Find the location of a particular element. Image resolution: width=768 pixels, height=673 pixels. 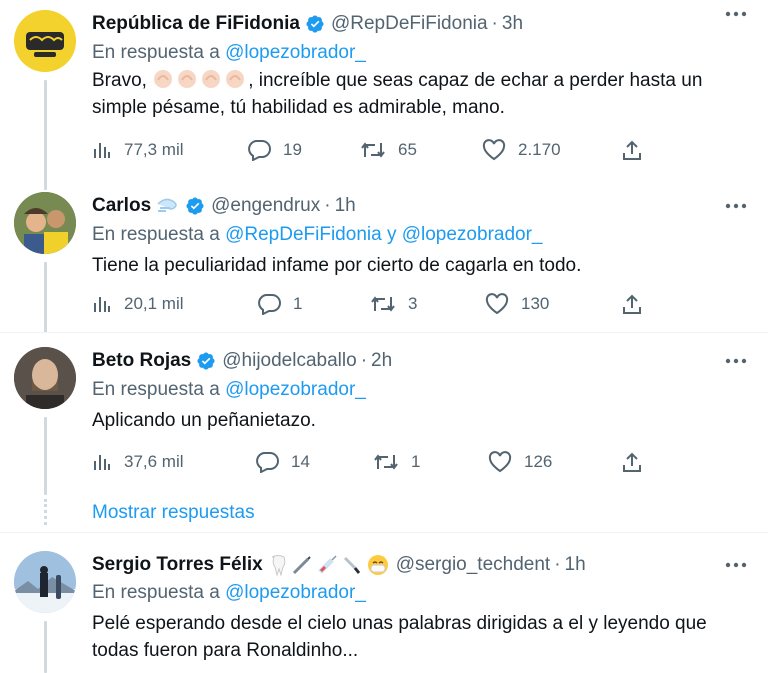

scalpel-emoji-icon is located at coordinates (352, 565).